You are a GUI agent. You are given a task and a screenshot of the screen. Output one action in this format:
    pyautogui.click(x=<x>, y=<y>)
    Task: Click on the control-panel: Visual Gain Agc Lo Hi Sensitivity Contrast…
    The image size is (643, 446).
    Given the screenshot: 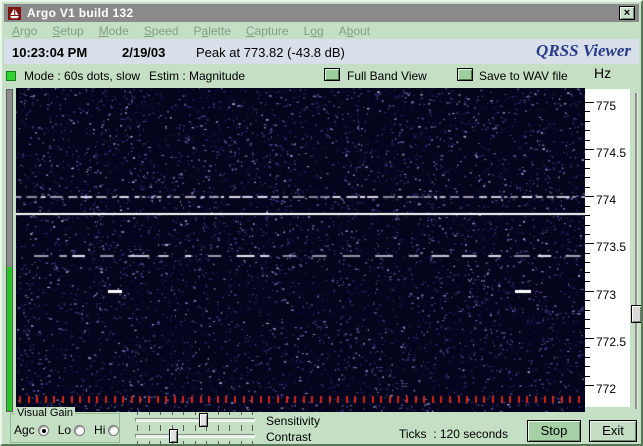 What is the action you would take?
    pyautogui.click(x=321, y=425)
    